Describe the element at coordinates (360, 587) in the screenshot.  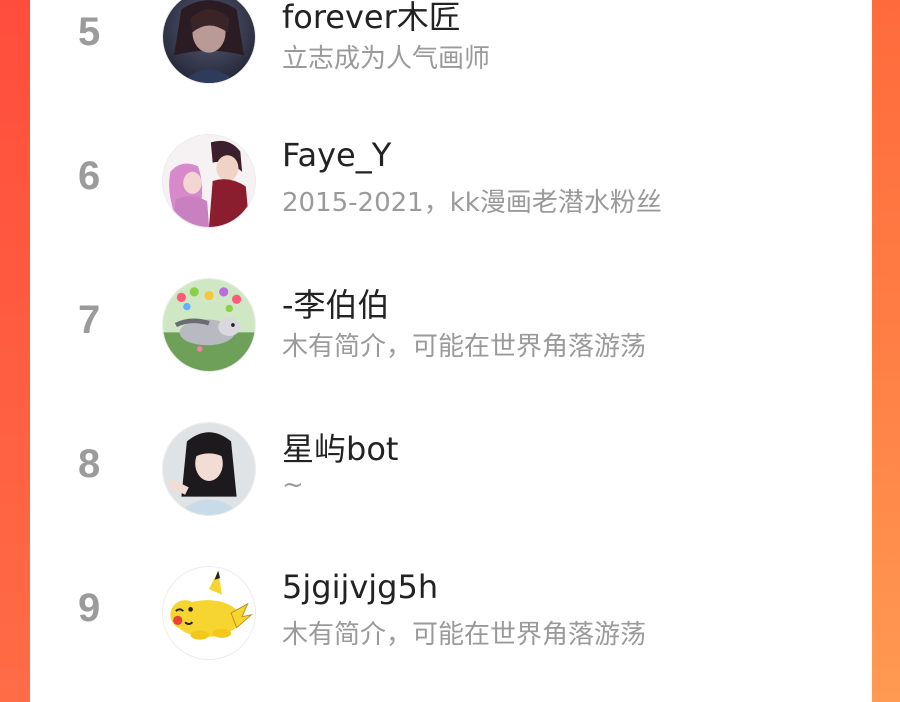
I see `user-name: 5jgijvjg5h` at that location.